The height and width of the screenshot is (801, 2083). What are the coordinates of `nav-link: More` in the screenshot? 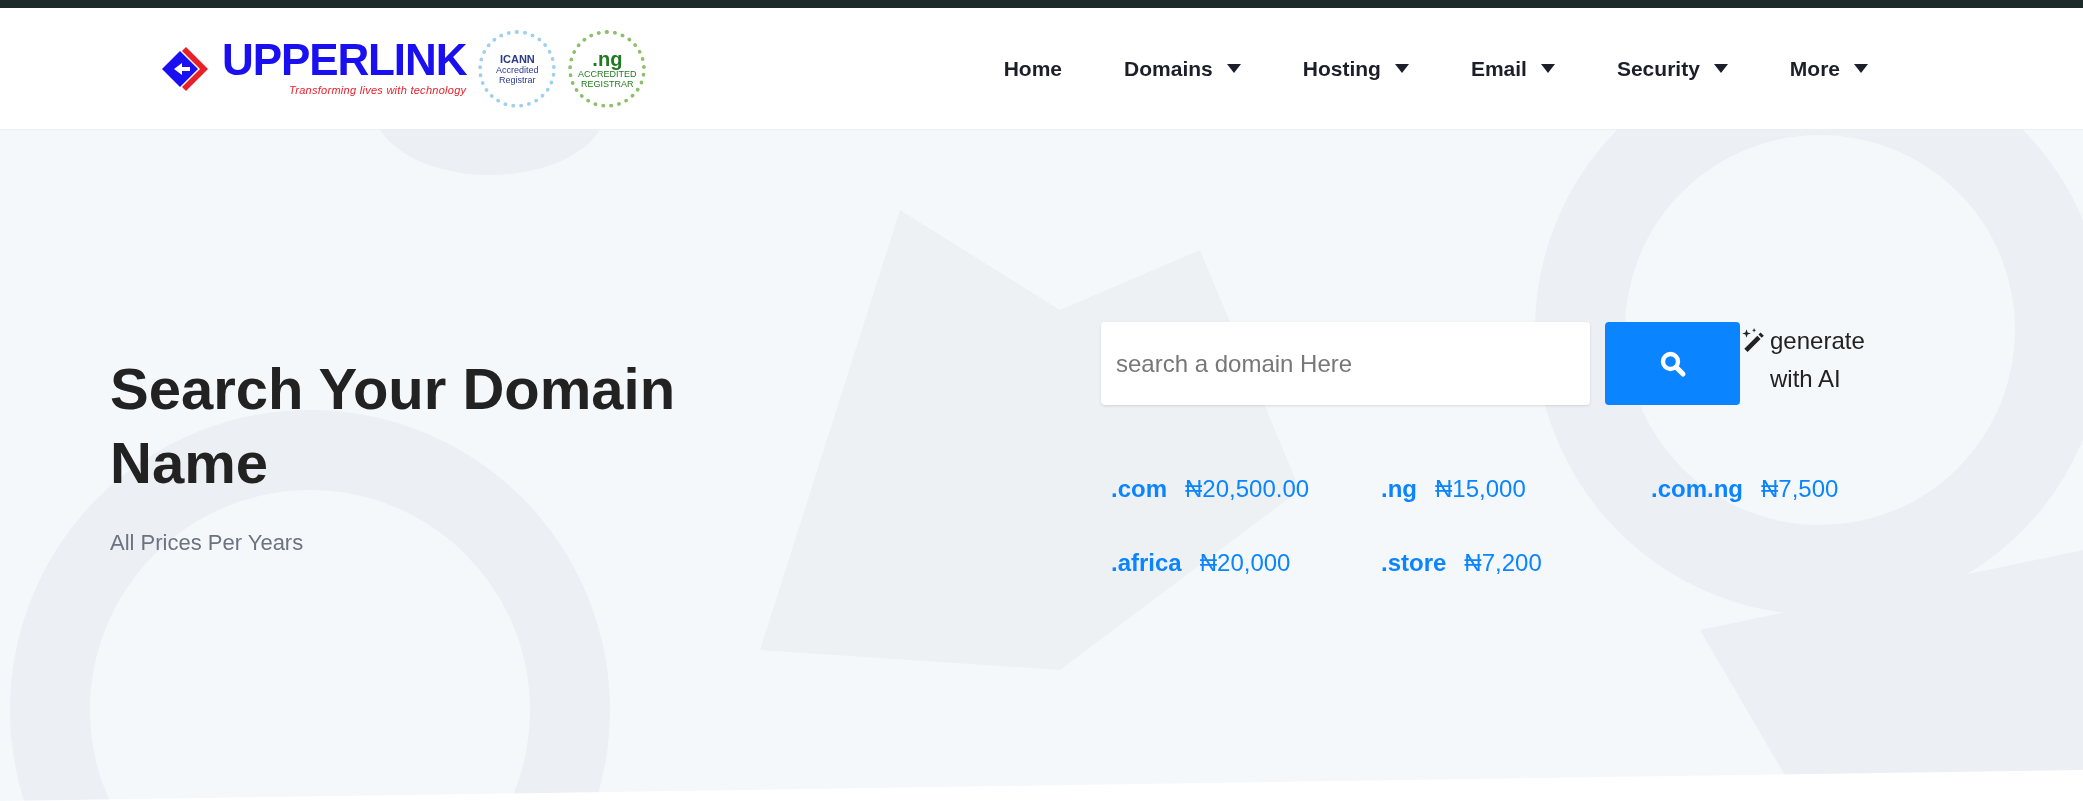 It's located at (1828, 68).